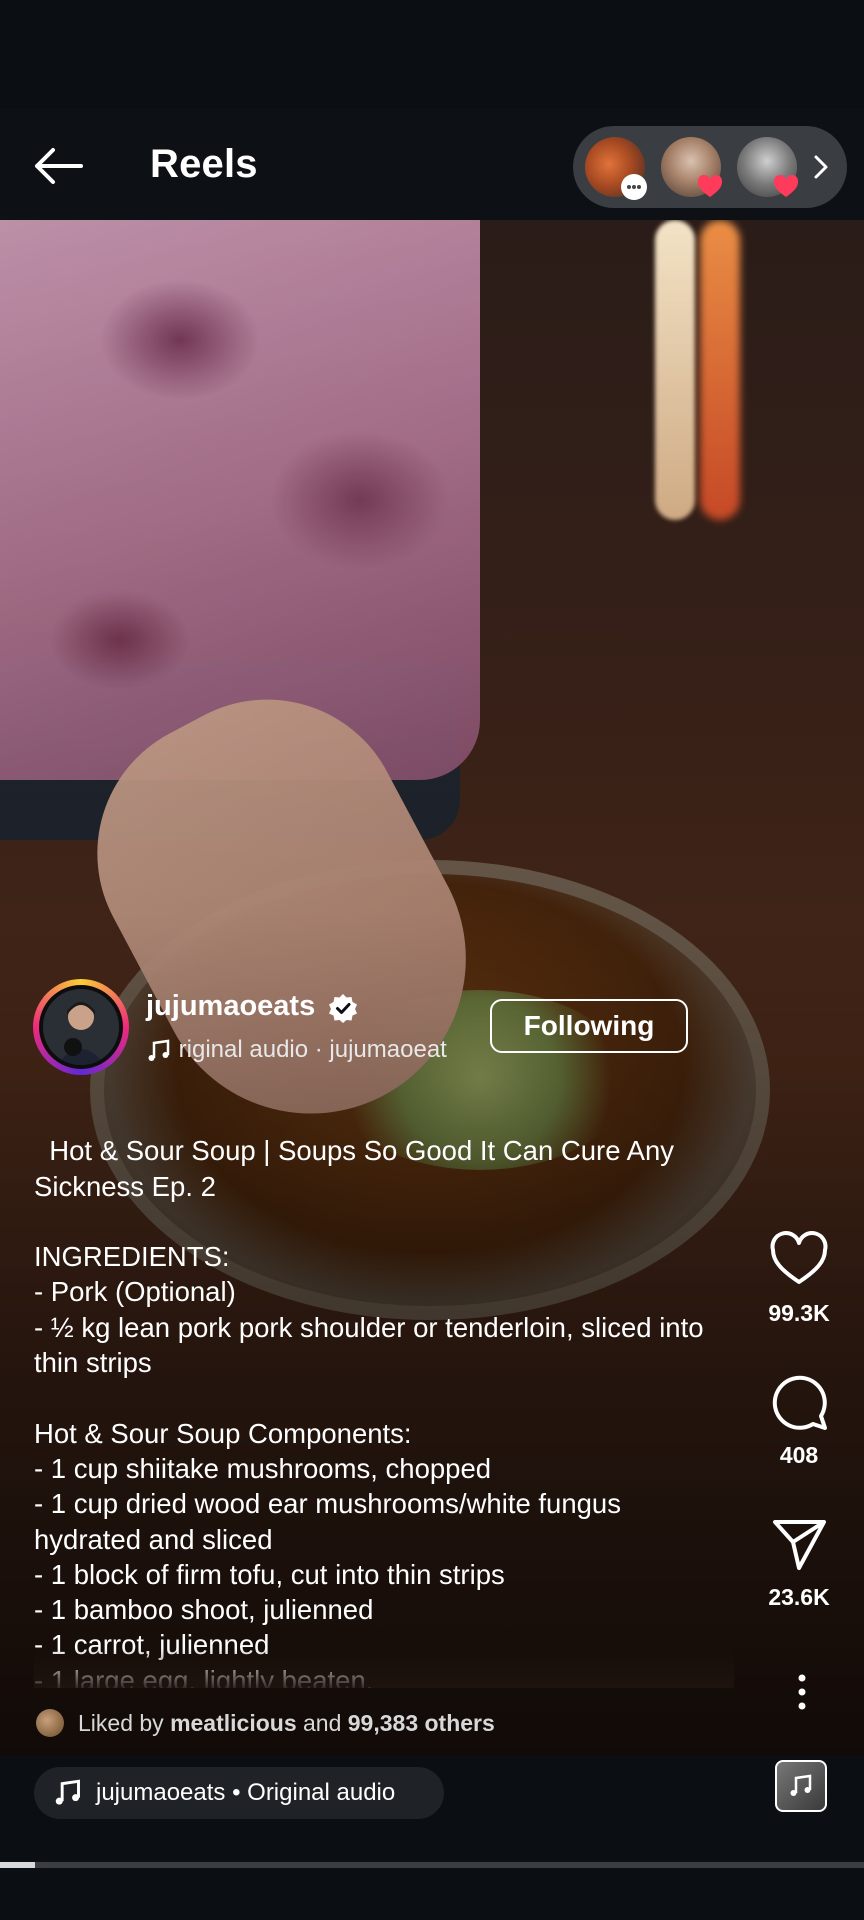 The width and height of the screenshot is (864, 1920). I want to click on page-title: Reels, so click(204, 164).